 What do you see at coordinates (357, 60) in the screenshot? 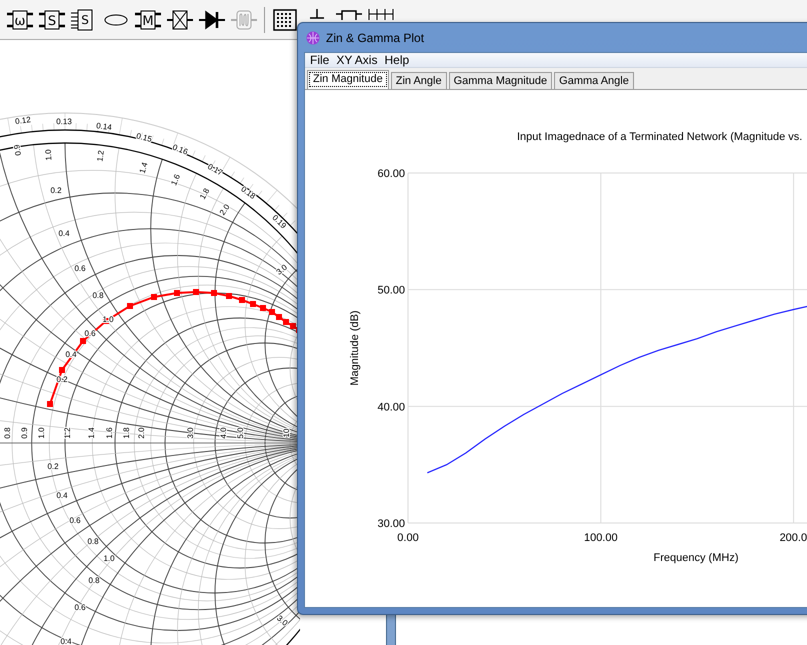
I see `menu-item: XY Axis` at bounding box center [357, 60].